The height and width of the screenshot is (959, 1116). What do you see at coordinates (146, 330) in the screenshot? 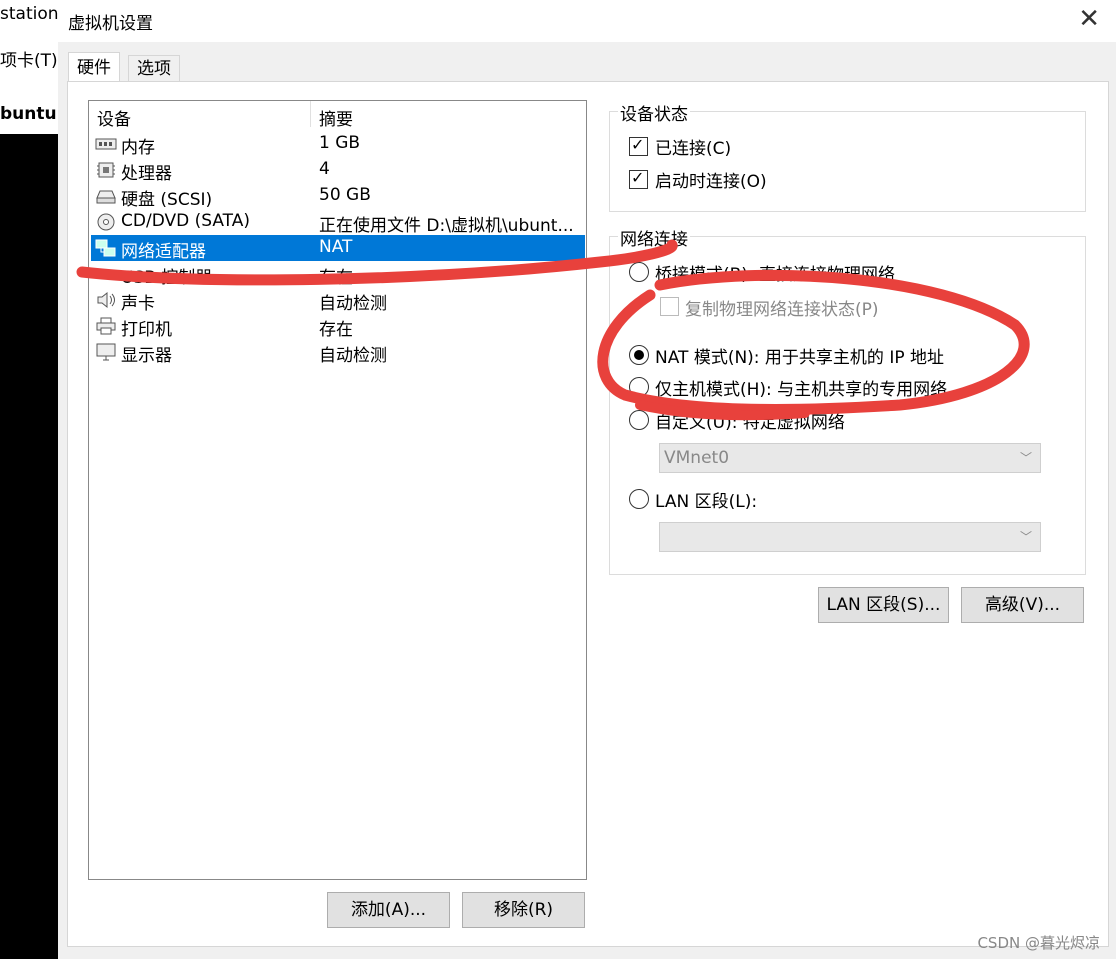
I see `device-name: 打印机` at bounding box center [146, 330].